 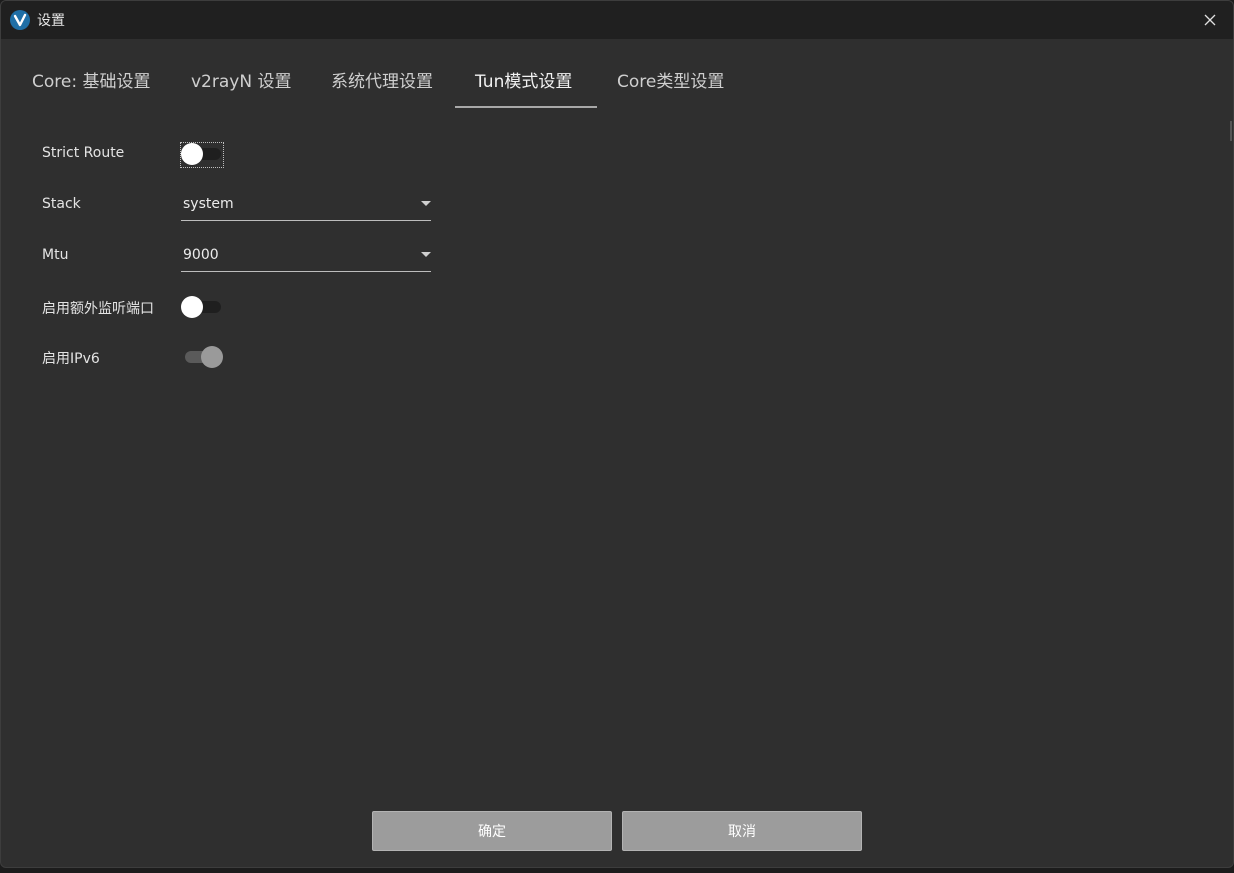 What do you see at coordinates (83, 153) in the screenshot?
I see `strict-route-label: Strict Route` at bounding box center [83, 153].